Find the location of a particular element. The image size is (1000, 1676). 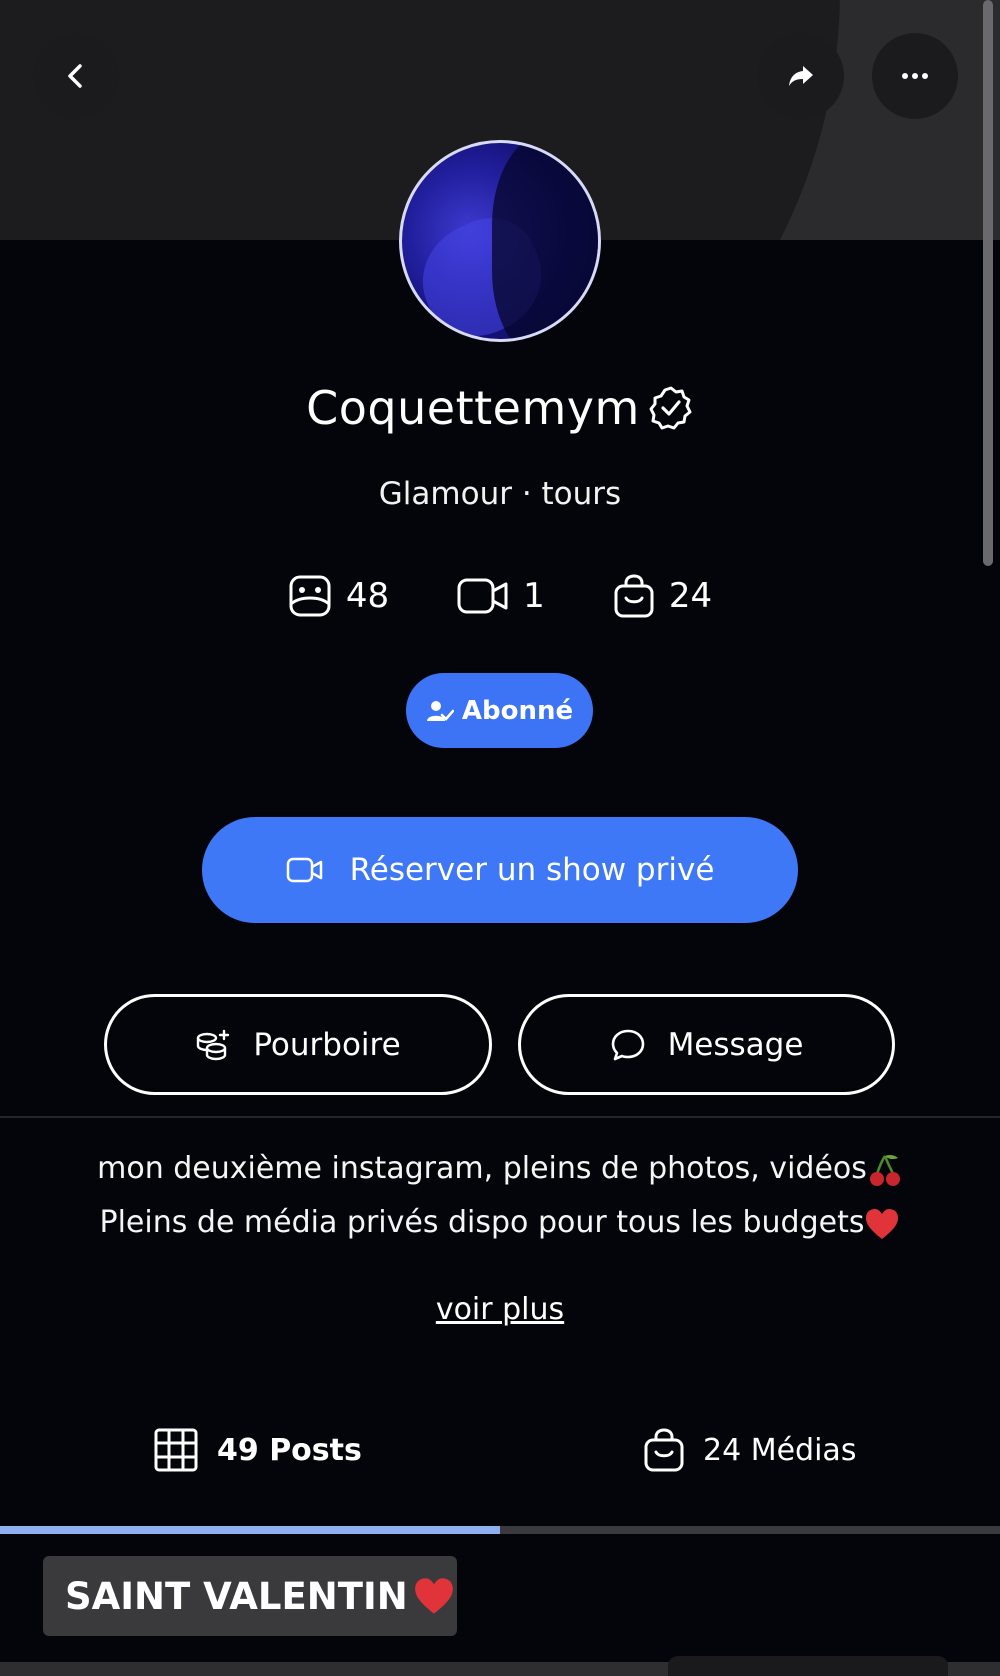

see-more-link: voir plus is located at coordinates (500, 1309).